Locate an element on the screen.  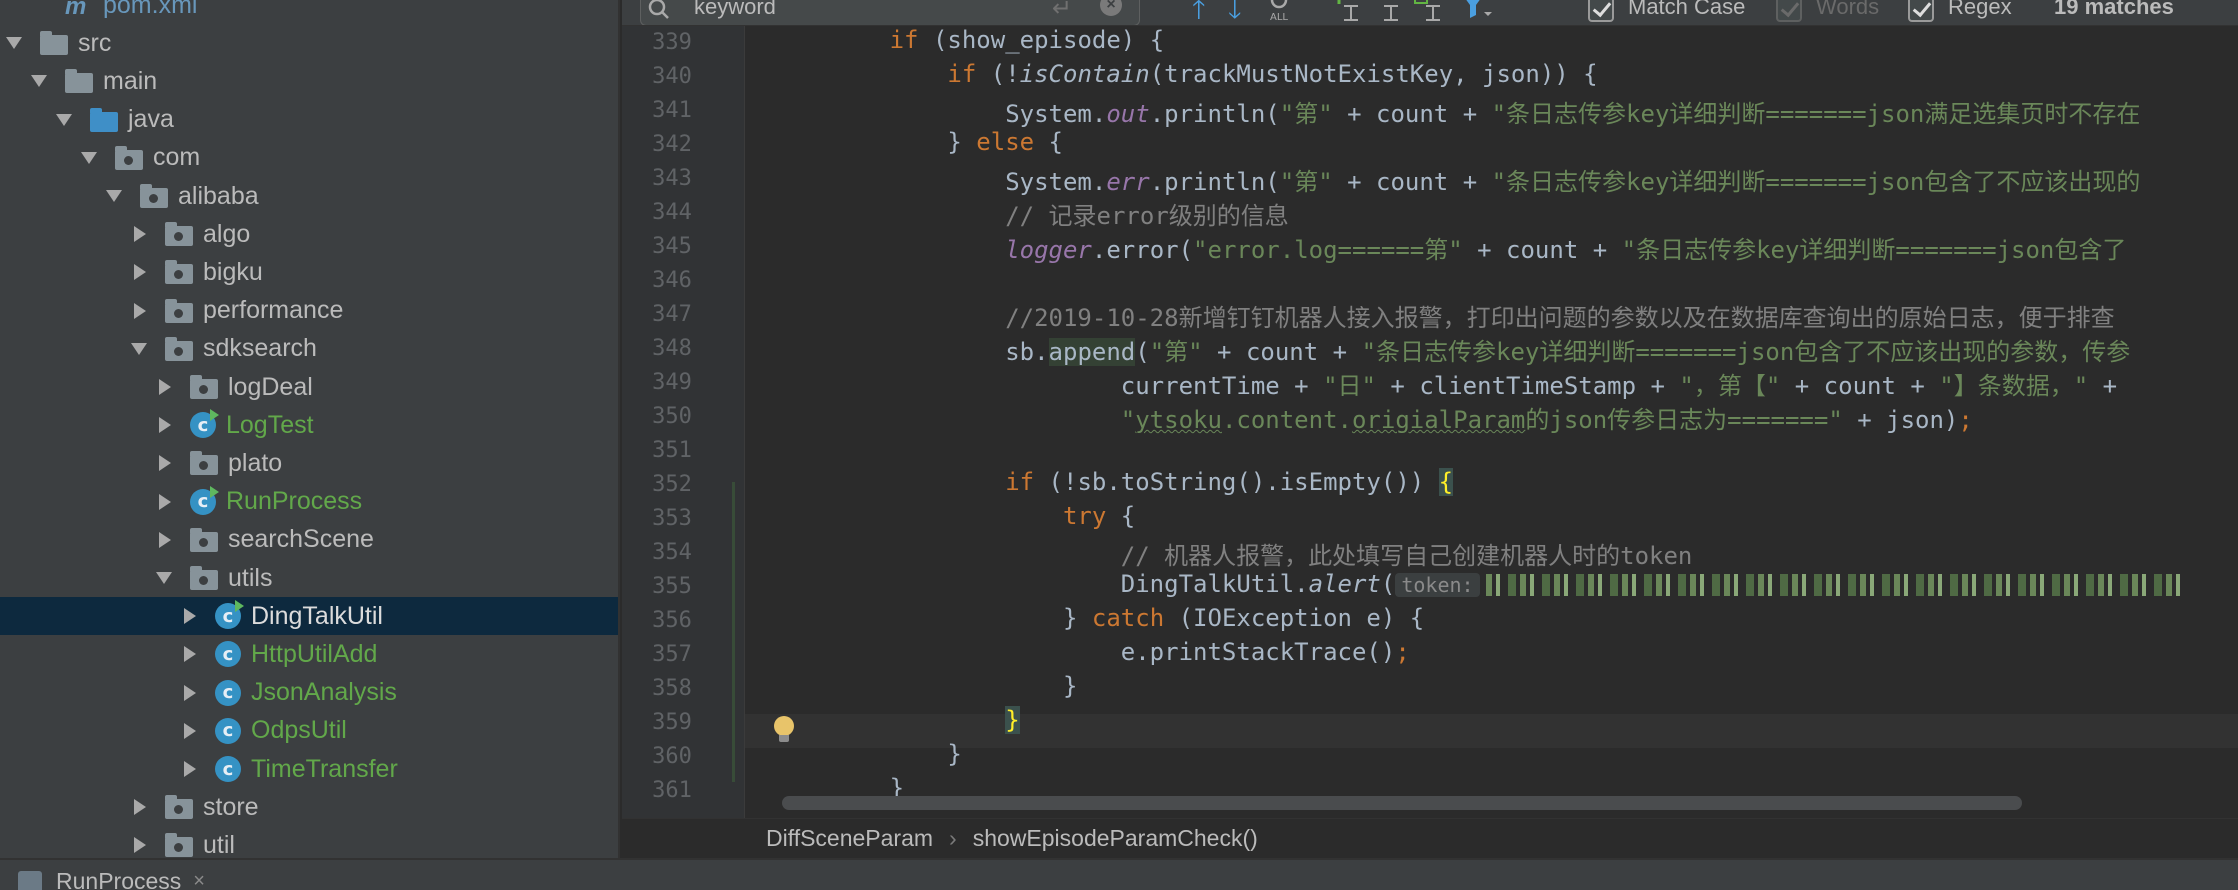
next-occurrence-icon: 🡓 is located at coordinates (1235, 12).